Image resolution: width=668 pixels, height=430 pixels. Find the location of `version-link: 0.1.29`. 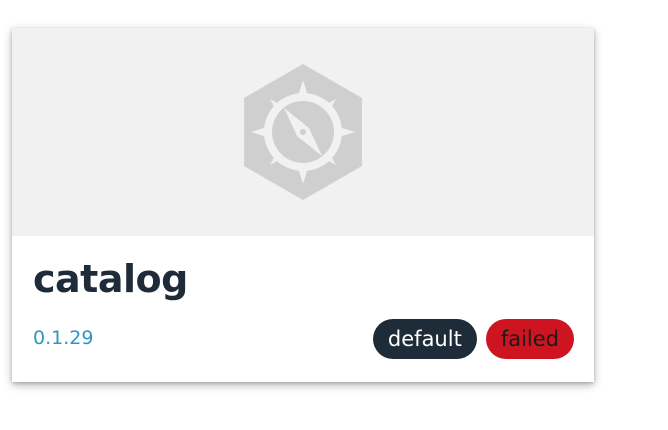

version-link: 0.1.29 is located at coordinates (63, 338).